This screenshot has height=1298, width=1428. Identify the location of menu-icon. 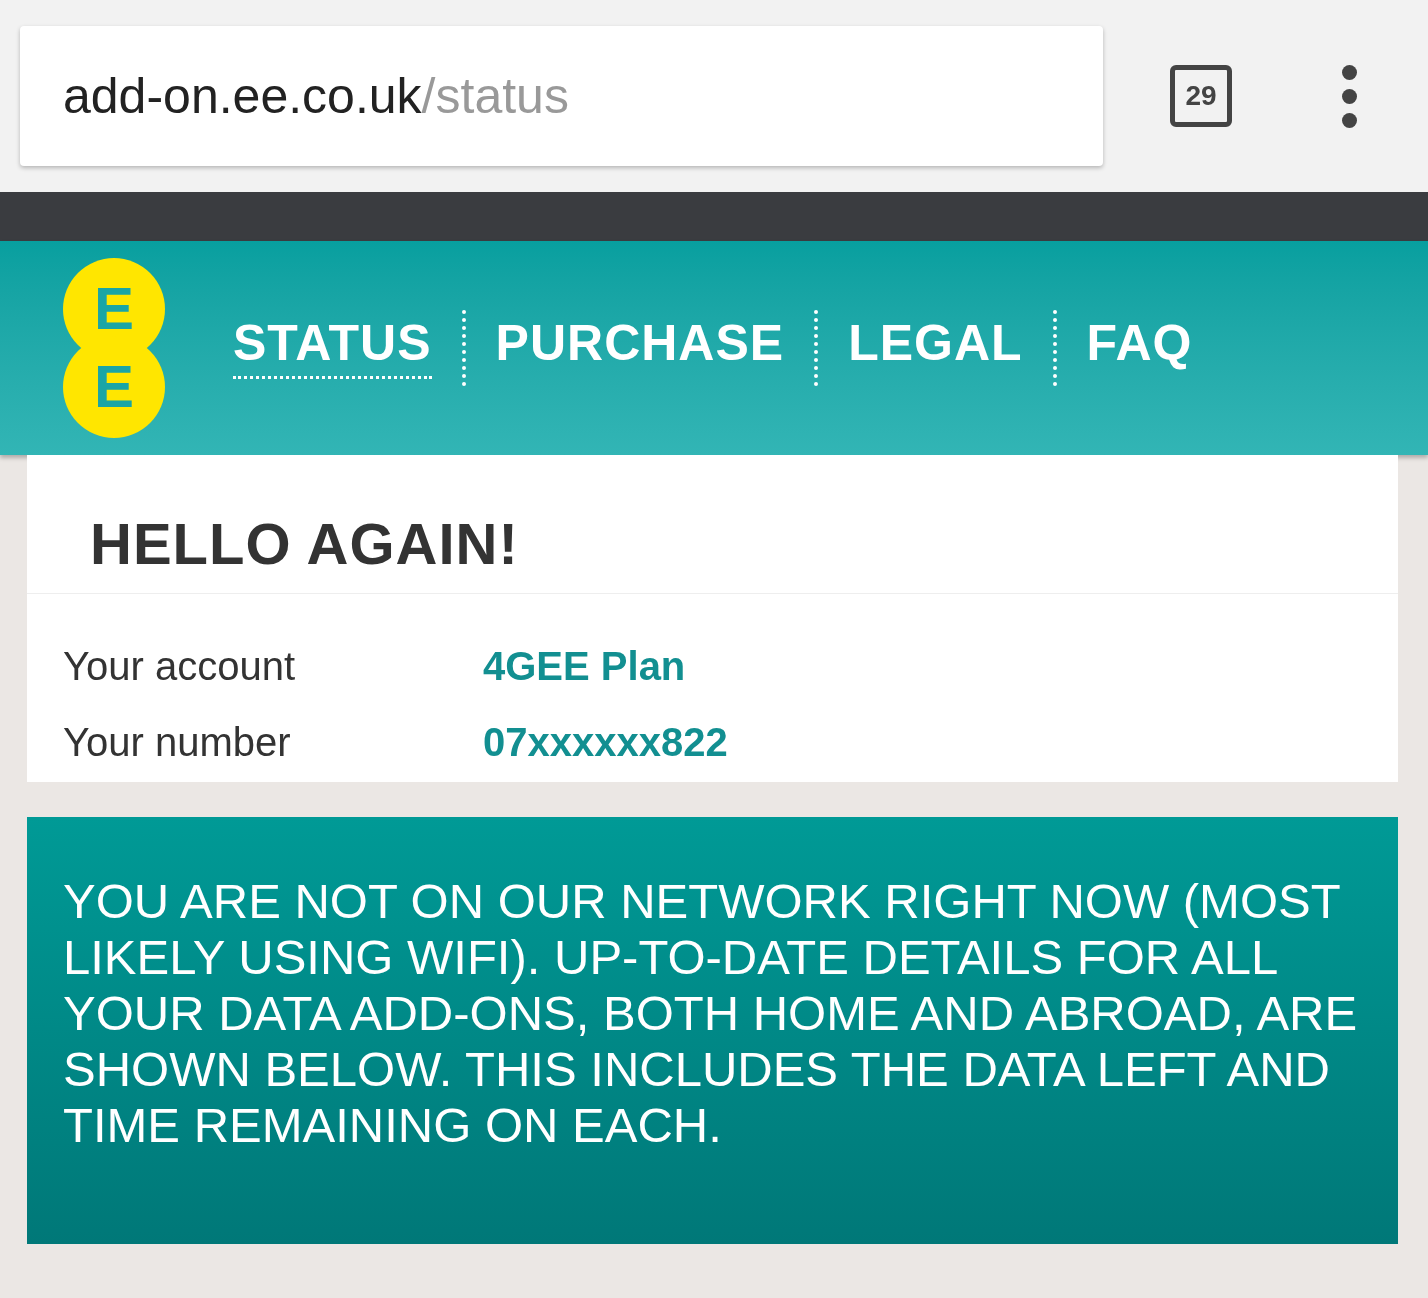
(1349, 96).